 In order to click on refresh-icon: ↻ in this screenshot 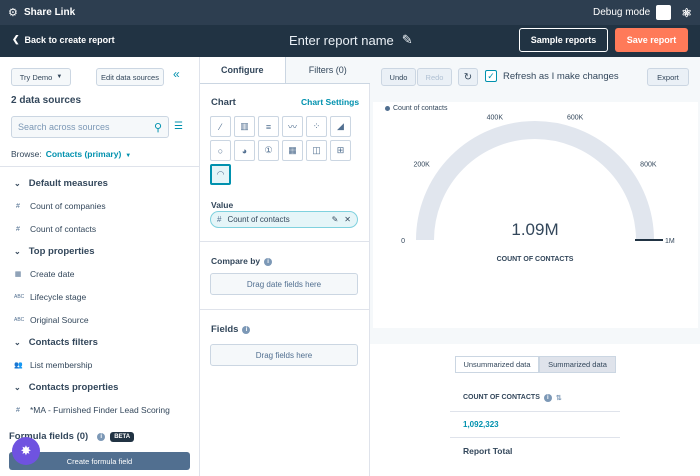, I will do `click(468, 77)`.